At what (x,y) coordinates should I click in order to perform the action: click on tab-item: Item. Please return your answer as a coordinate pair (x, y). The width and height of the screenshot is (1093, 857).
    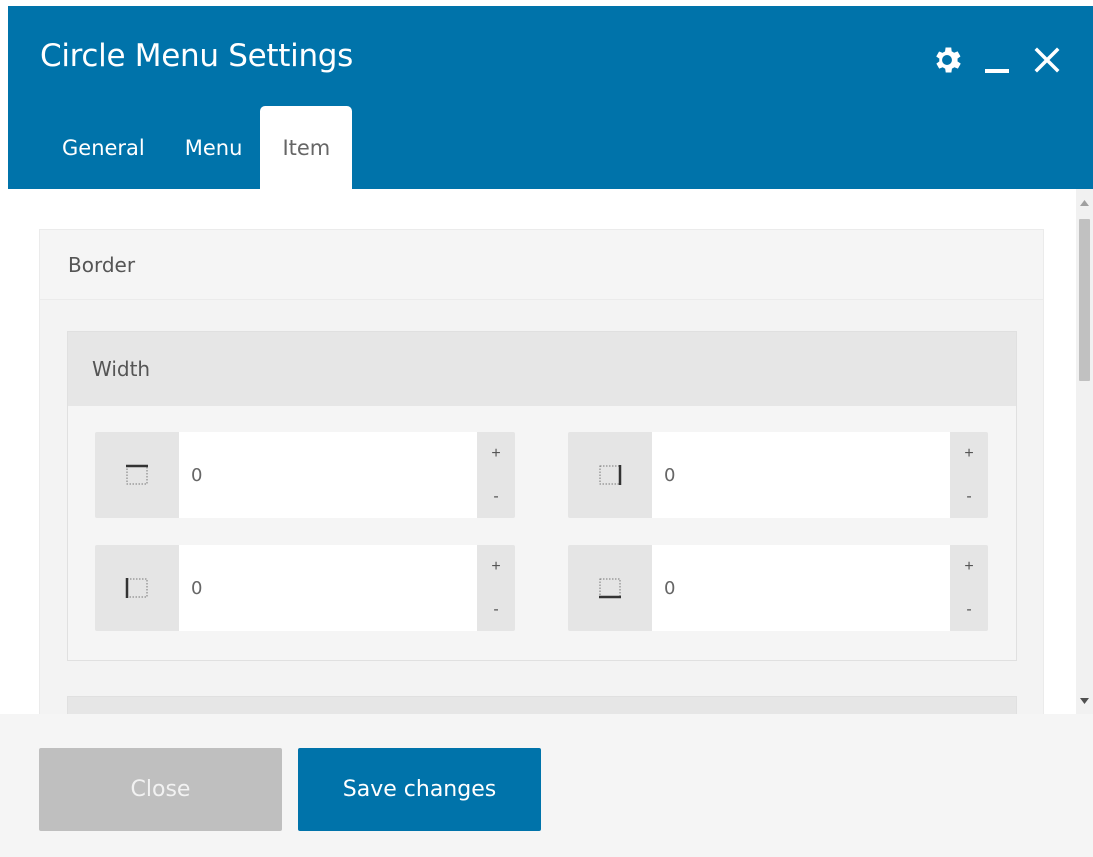
    Looking at the image, I should click on (306, 147).